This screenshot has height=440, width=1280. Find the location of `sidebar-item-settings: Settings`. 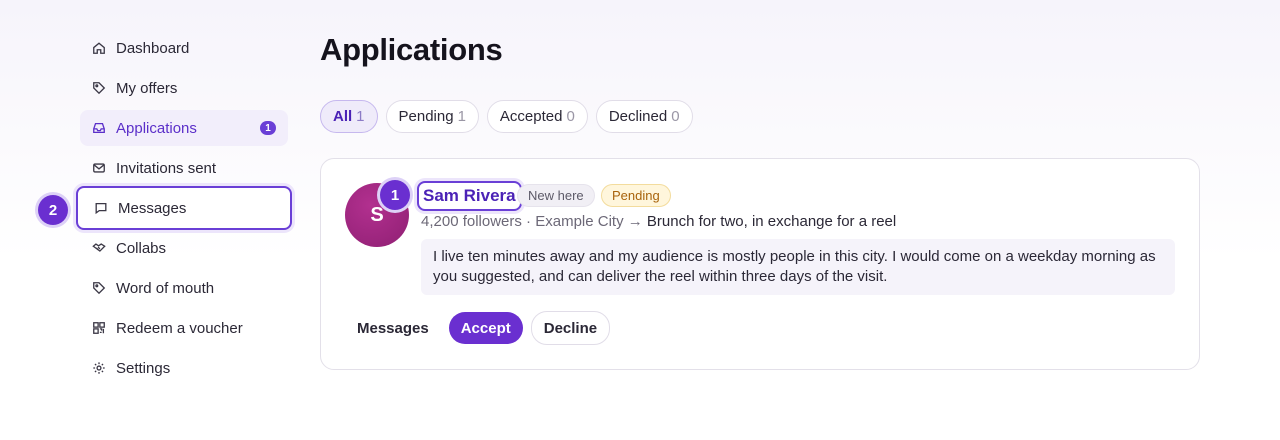

sidebar-item-settings: Settings is located at coordinates (184, 368).